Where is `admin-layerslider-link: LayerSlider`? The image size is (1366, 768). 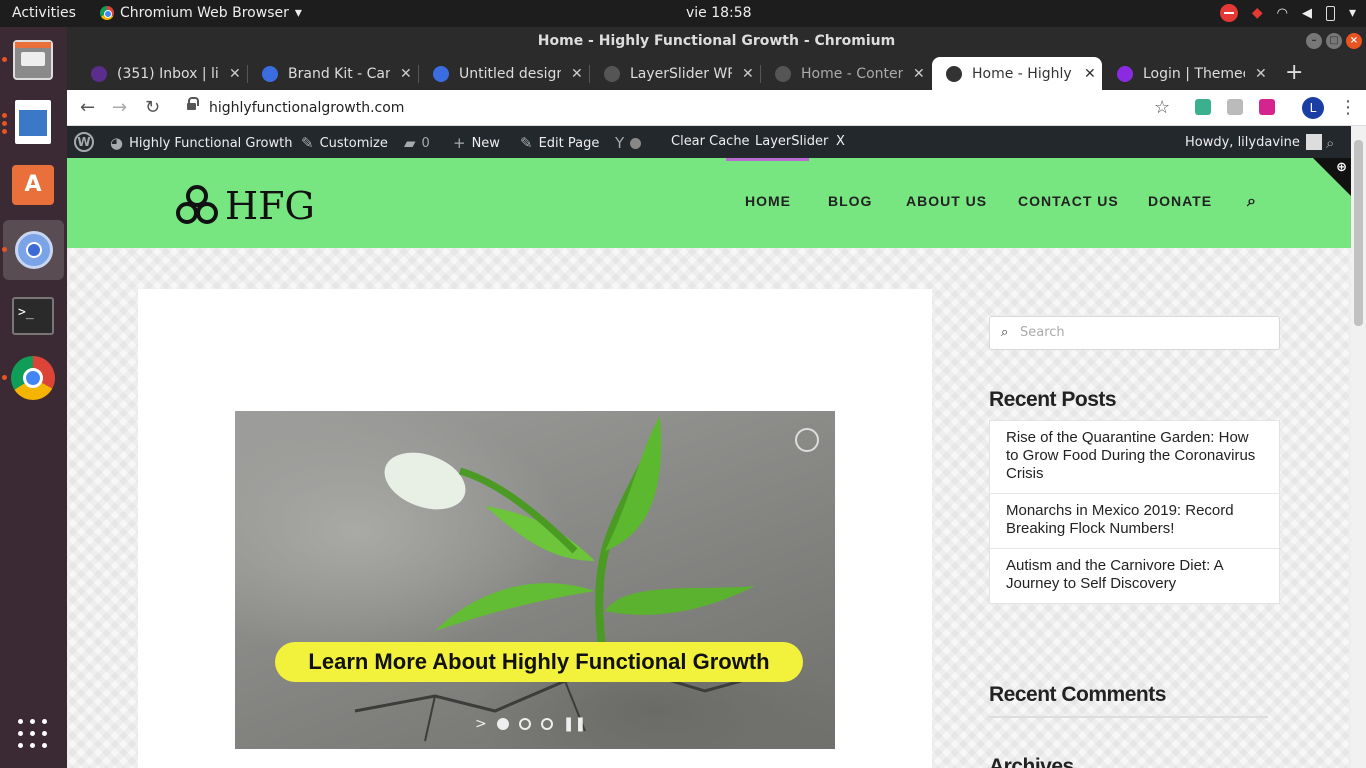 admin-layerslider-link: LayerSlider is located at coordinates (791, 141).